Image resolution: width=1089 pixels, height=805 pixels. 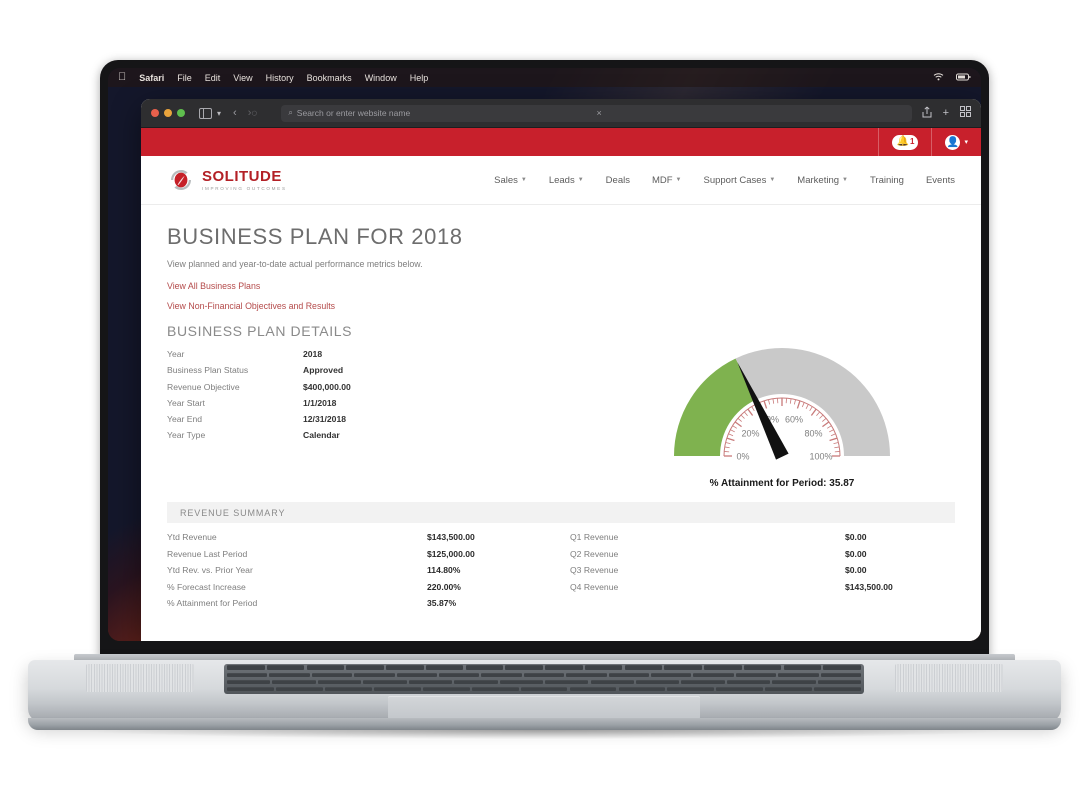 What do you see at coordinates (213, 78) in the screenshot?
I see `menu-item-edit: Edit` at bounding box center [213, 78].